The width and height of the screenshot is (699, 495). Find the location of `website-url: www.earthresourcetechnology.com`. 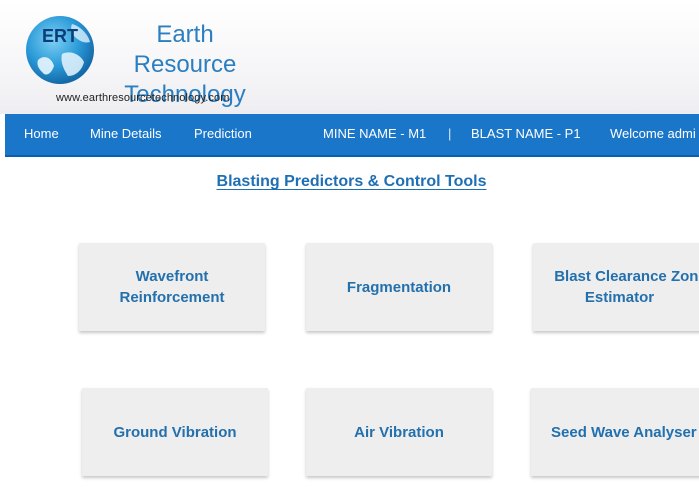

website-url: www.earthresourcetechnology.com is located at coordinates (143, 98).